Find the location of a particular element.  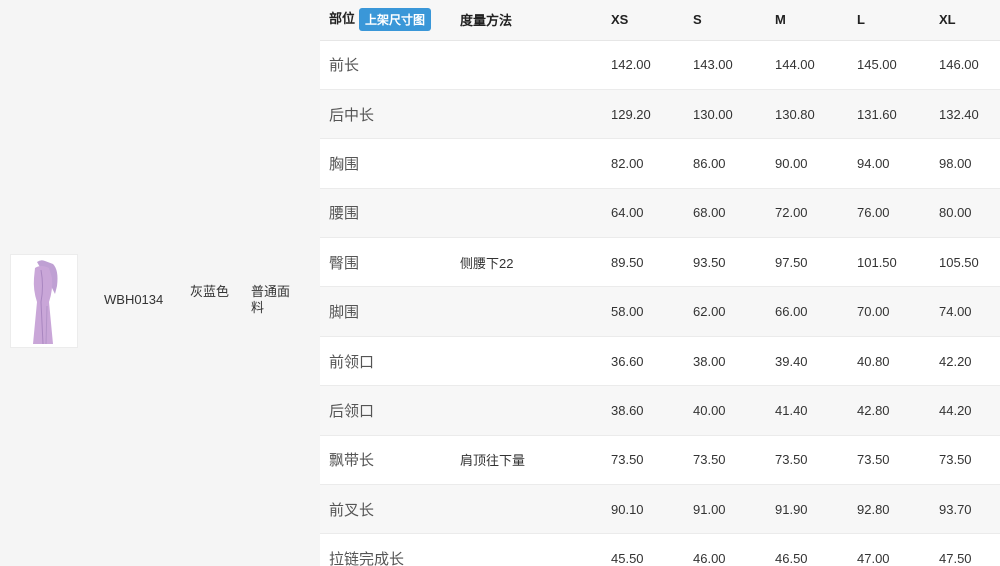

table-row: 后中长 129.20 130.00 130.80 131.60 132.40 is located at coordinates (660, 114).